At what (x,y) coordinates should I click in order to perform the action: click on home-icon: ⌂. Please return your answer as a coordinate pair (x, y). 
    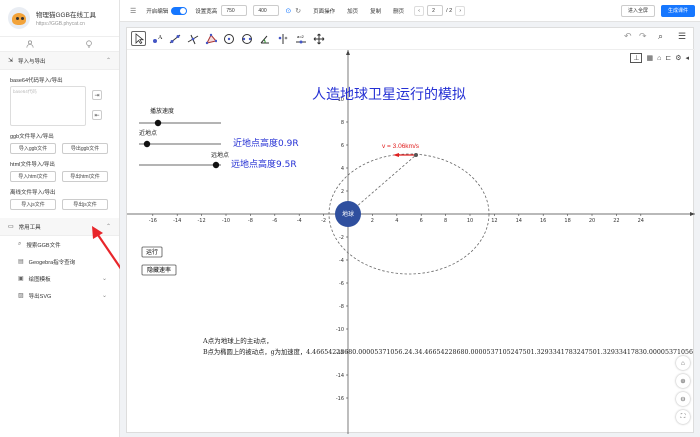
    Looking at the image, I should click on (683, 363).